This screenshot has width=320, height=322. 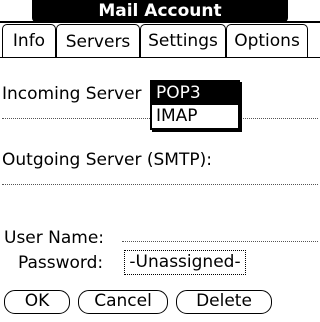 I want to click on tab-bar: Info Servers Settings Options, so click(x=160, y=41).